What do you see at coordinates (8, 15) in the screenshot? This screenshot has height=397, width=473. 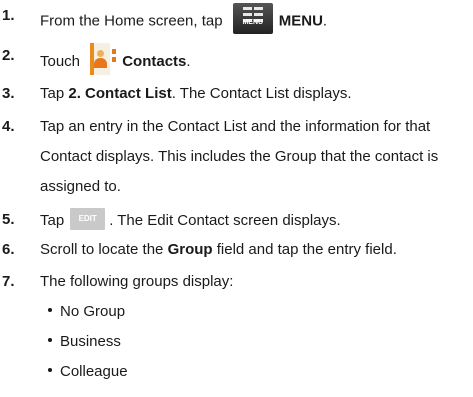 I see `step-number: 1.` at bounding box center [8, 15].